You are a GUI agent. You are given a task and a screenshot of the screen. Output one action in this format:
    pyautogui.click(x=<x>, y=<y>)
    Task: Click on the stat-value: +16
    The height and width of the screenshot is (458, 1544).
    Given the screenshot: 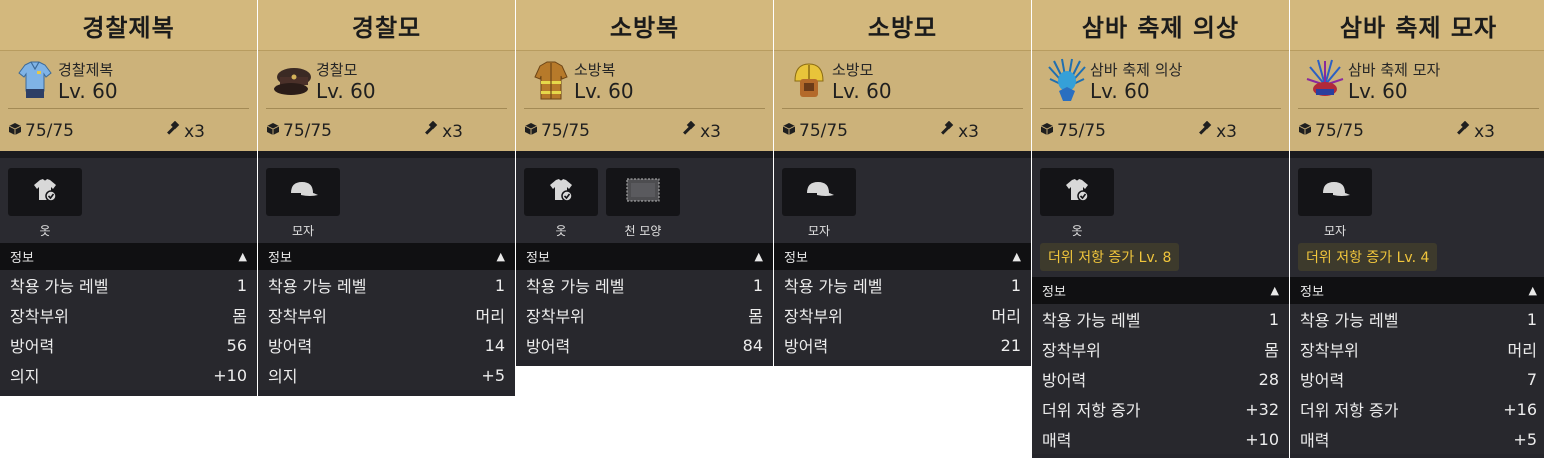 What is the action you would take?
    pyautogui.click(x=1520, y=409)
    